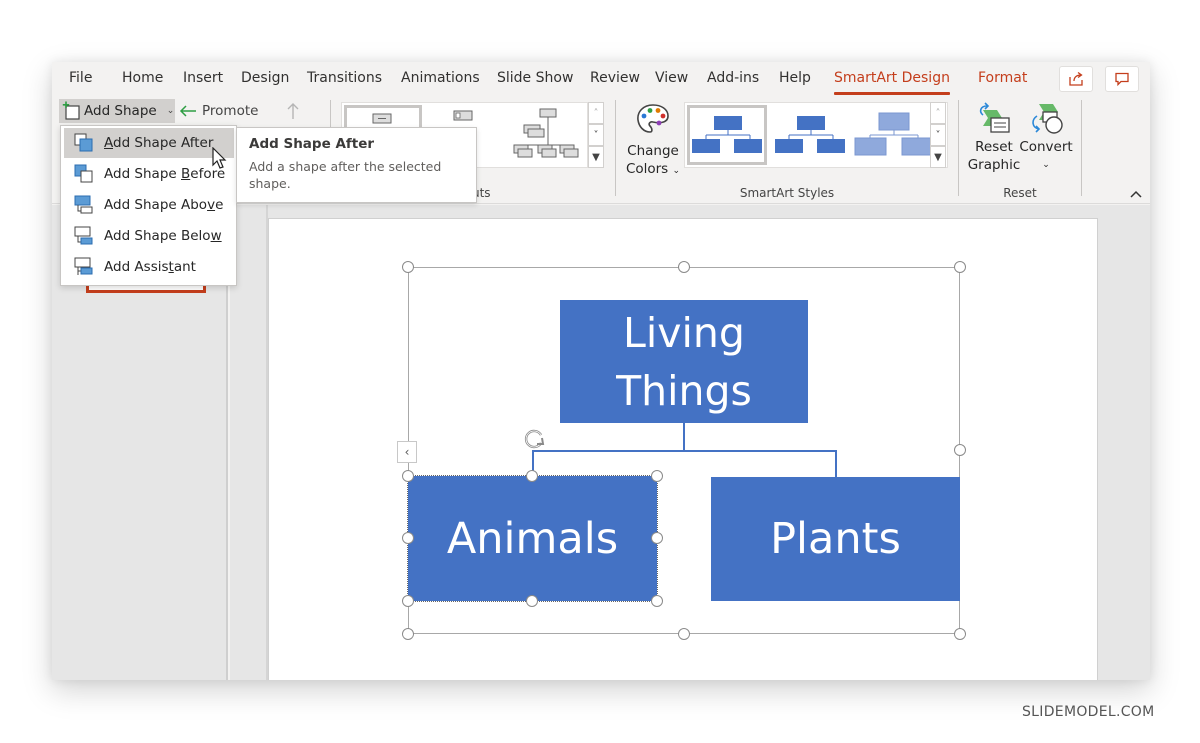 Image resolution: width=1200 pixels, height=743 pixels. What do you see at coordinates (159, 143) in the screenshot?
I see `menu-item-label: Add Shape After` at bounding box center [159, 143].